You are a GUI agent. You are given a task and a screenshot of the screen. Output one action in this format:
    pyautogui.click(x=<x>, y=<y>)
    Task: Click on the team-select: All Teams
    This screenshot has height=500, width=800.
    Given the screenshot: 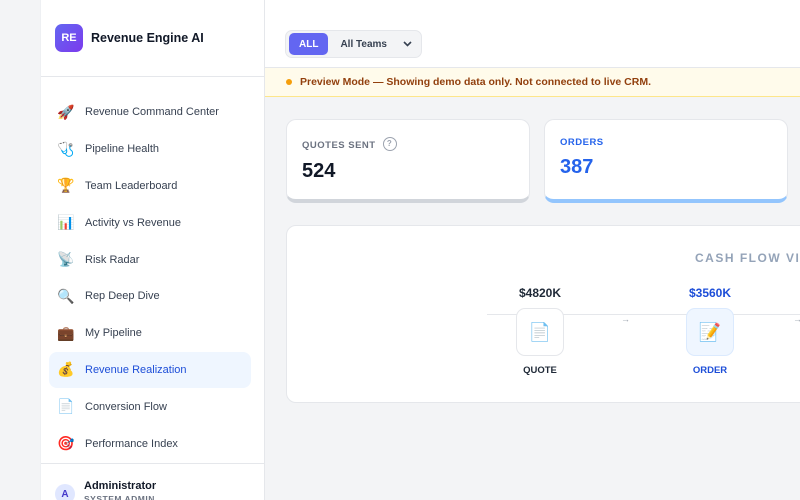 What is the action you would take?
    pyautogui.click(x=373, y=44)
    